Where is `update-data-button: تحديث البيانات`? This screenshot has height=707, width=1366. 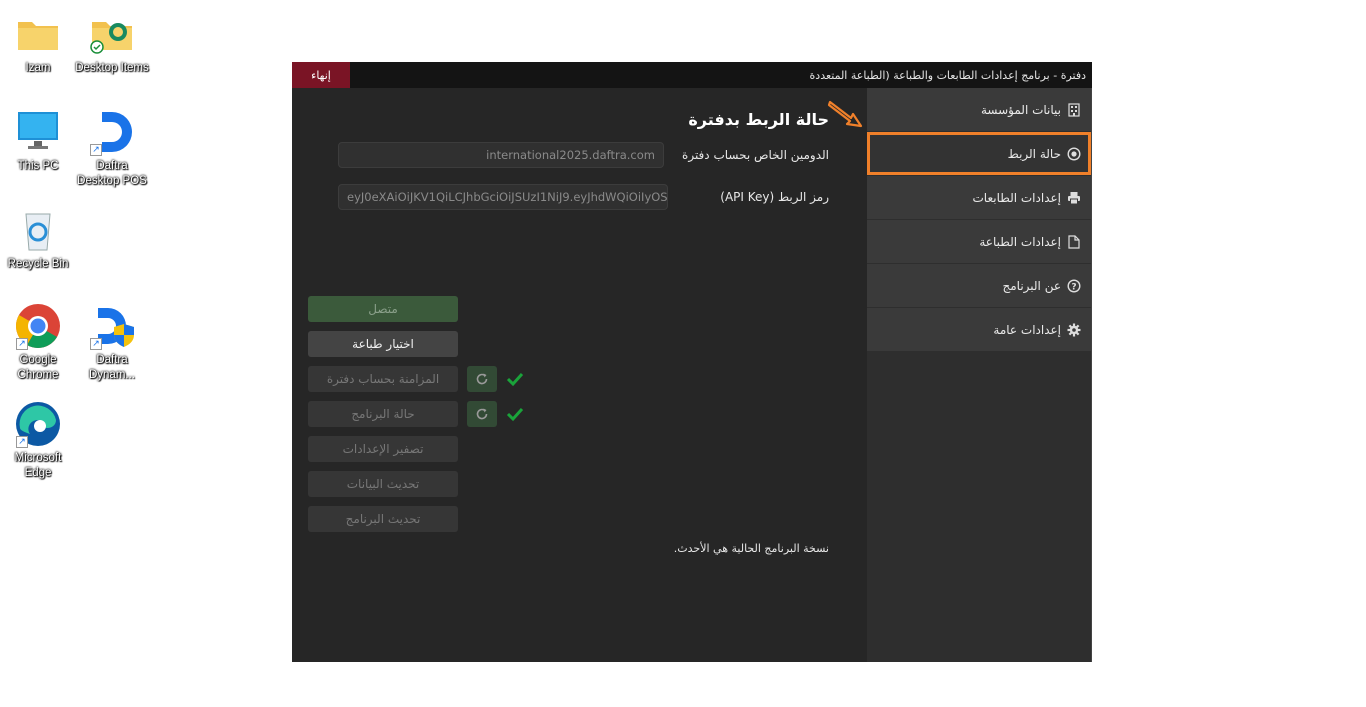 update-data-button: تحديث البيانات is located at coordinates (383, 484).